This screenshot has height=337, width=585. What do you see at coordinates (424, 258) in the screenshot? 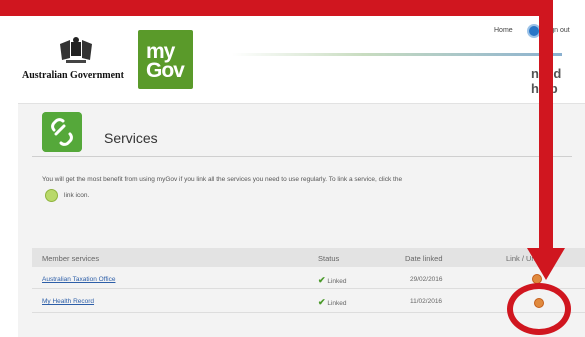
I see `column-header-date-linked: Date linked` at bounding box center [424, 258].